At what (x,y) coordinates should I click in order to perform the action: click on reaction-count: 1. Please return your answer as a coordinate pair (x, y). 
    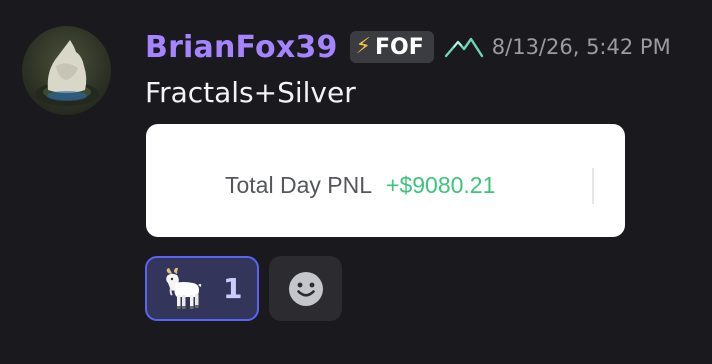
    Looking at the image, I should click on (233, 288).